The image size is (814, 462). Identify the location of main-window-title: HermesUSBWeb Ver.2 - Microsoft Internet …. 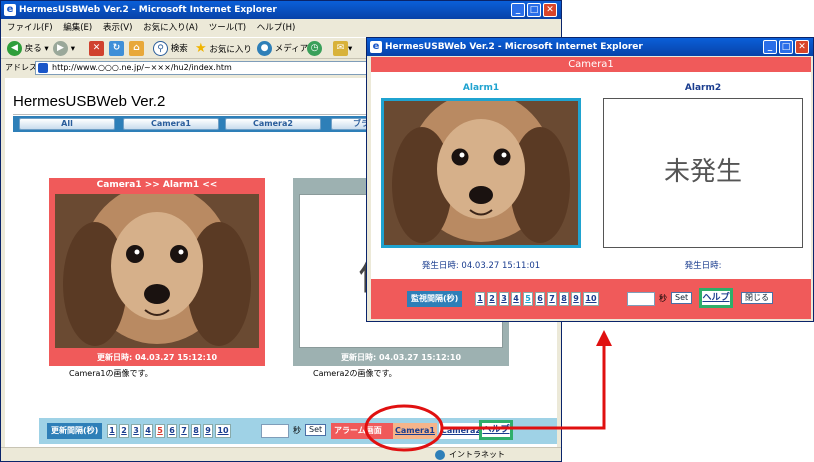
(148, 10).